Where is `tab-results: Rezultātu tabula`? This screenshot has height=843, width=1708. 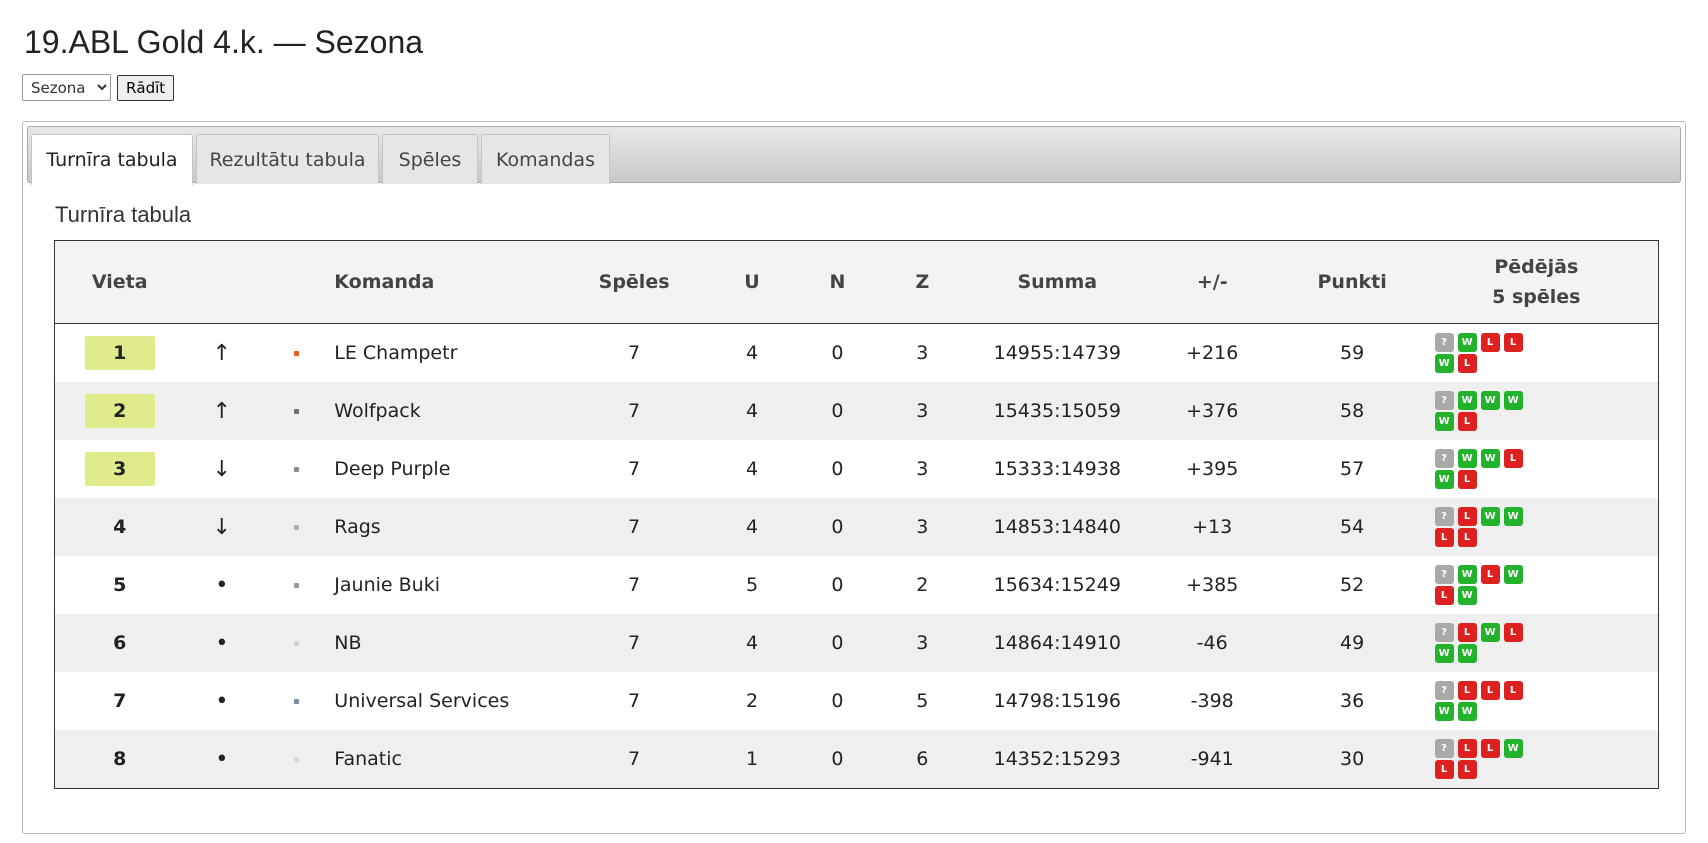 tab-results: Rezultātu tabula is located at coordinates (287, 159).